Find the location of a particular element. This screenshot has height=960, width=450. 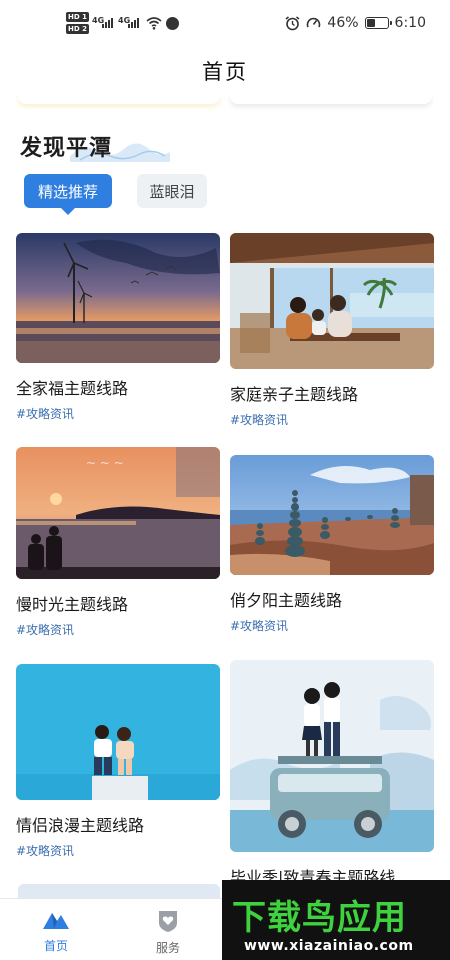

wifi-icon is located at coordinates (154, 23).